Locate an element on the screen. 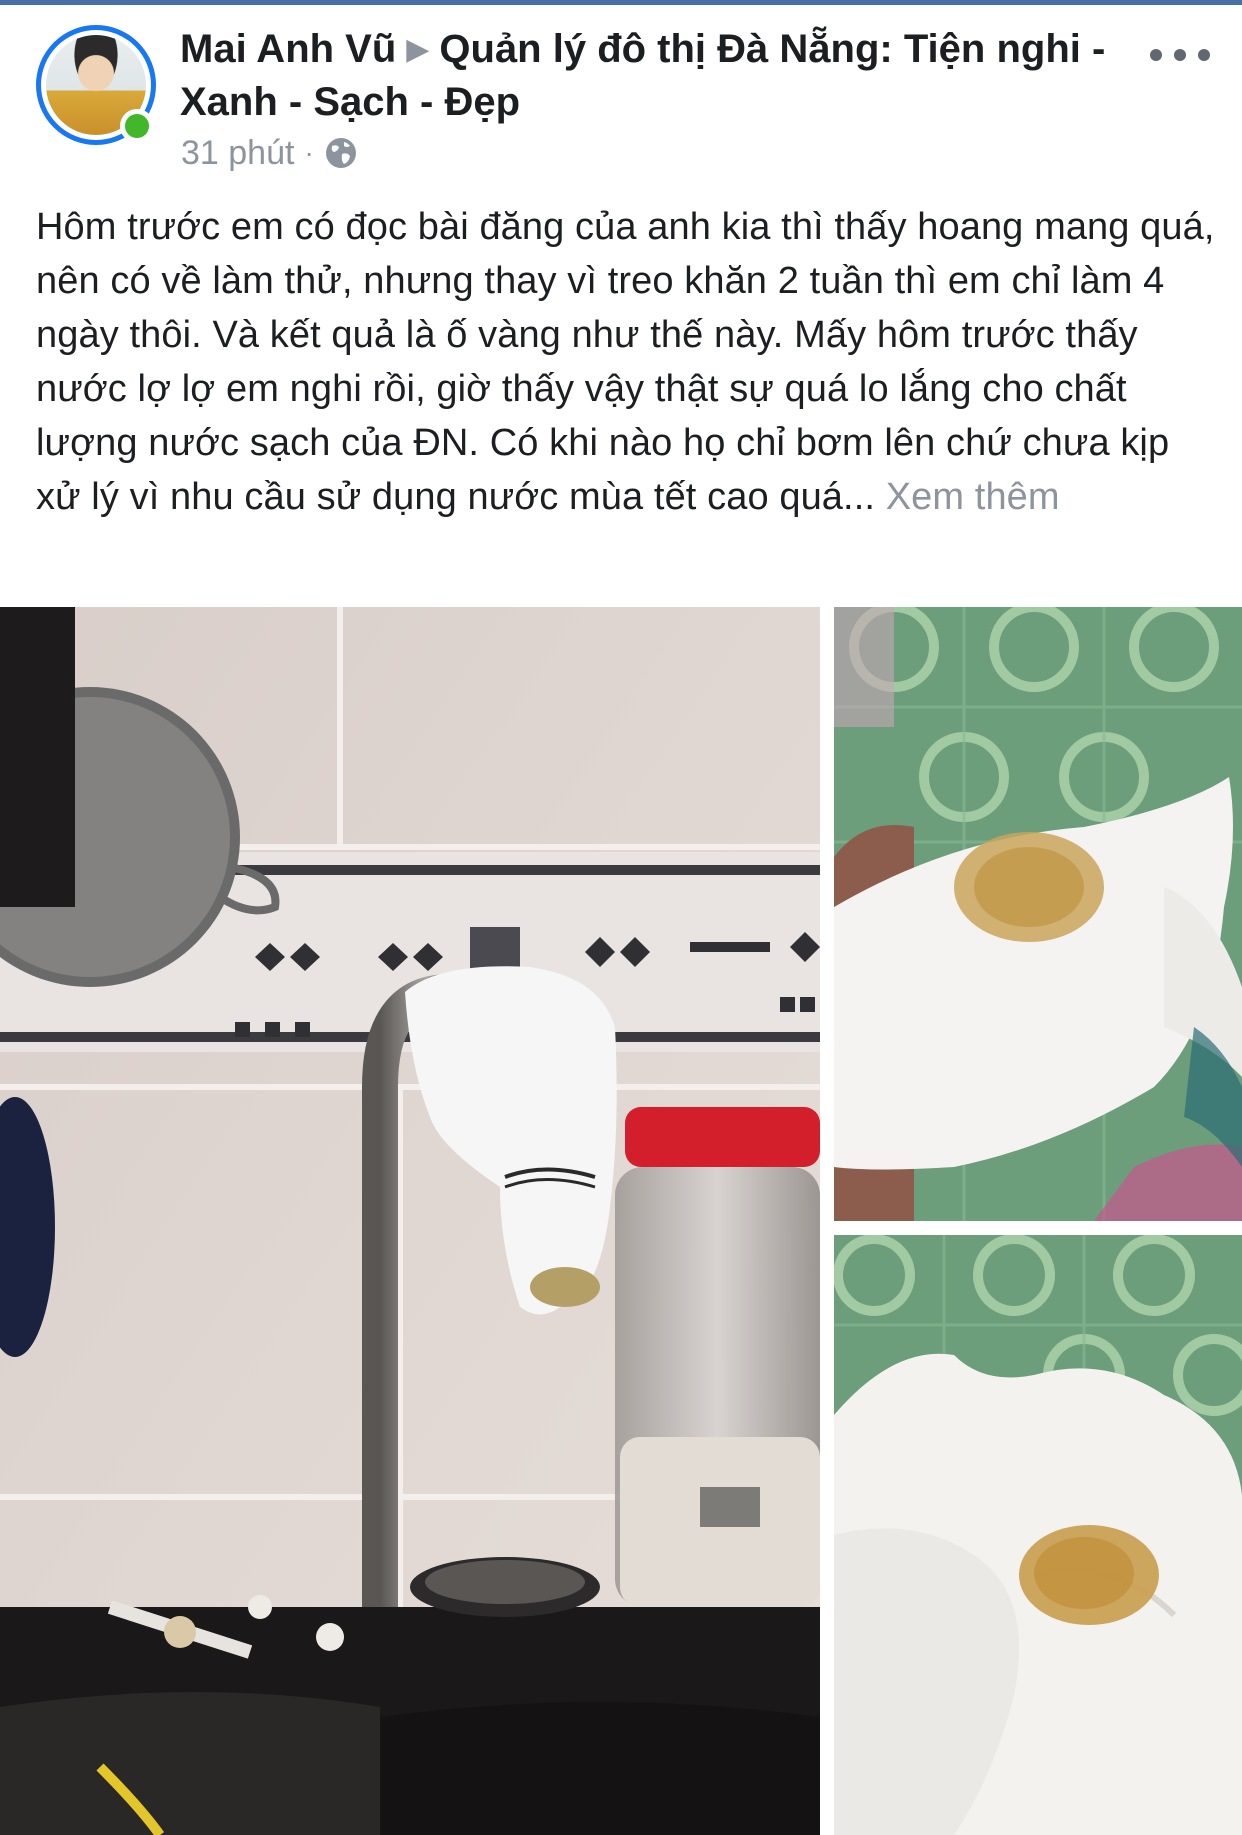 The height and width of the screenshot is (1835, 1242). online-status-dot is located at coordinates (137, 126).